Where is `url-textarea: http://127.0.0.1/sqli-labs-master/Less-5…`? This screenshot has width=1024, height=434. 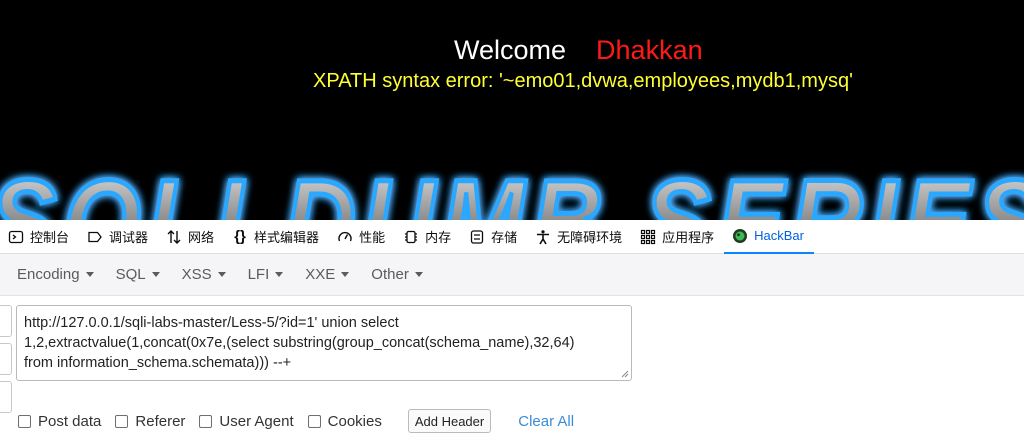 url-textarea: http://127.0.0.1/sqli-labs-master/Less-5… is located at coordinates (324, 343).